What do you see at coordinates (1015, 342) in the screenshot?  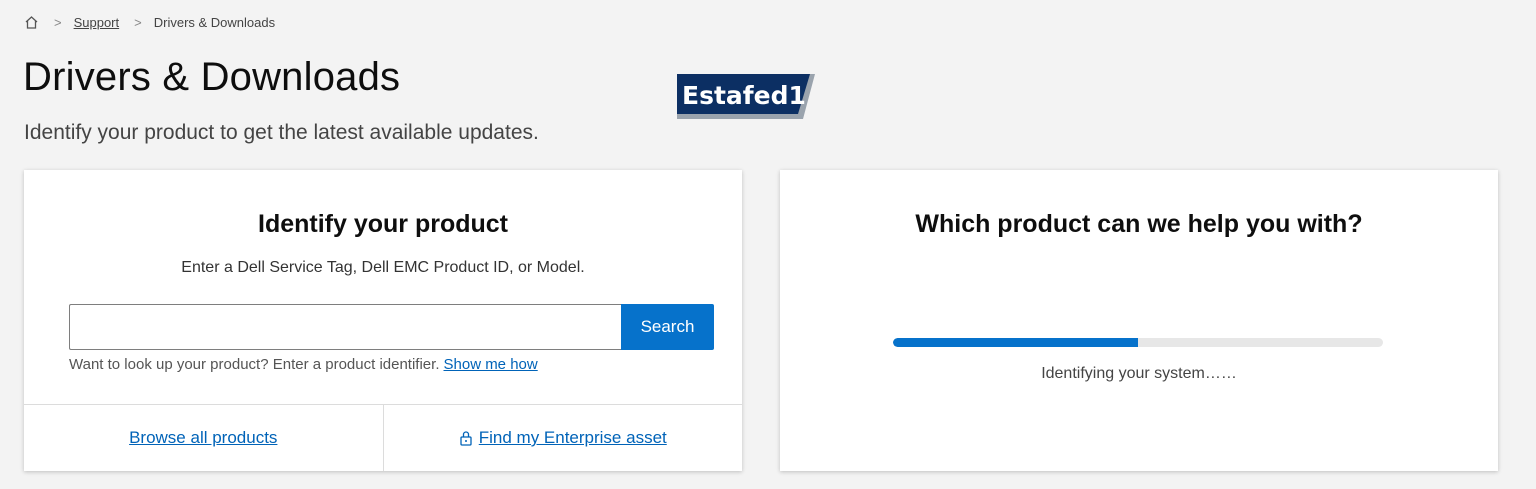 I see `progress-fill` at bounding box center [1015, 342].